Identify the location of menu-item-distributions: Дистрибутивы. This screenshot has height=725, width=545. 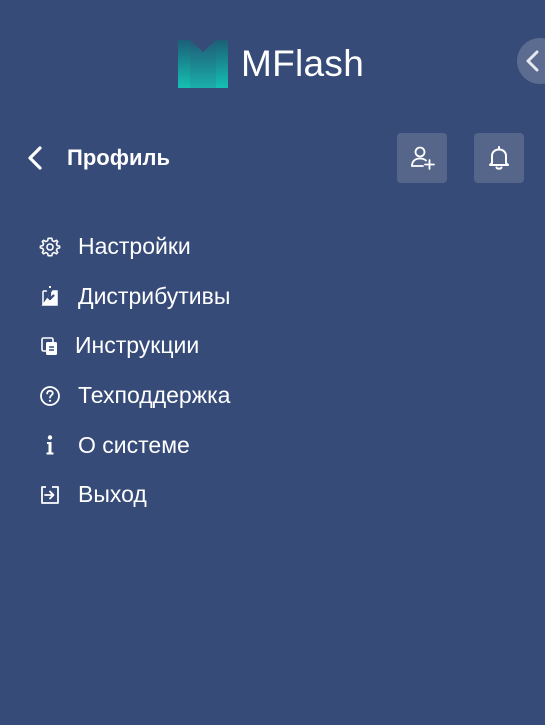
(238, 297).